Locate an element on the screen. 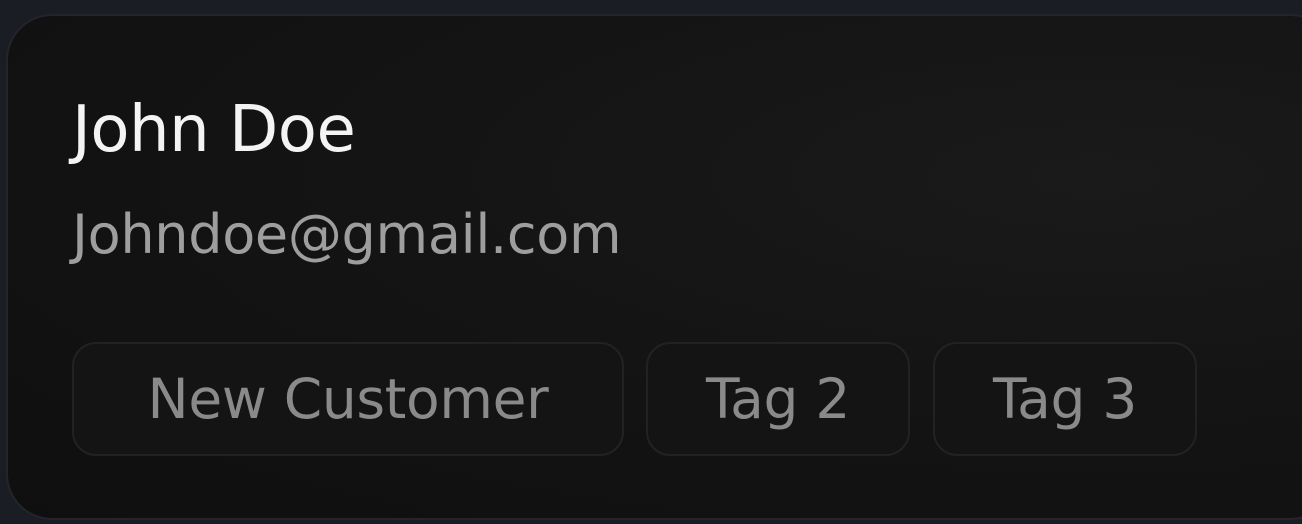 Image resolution: width=1302 pixels, height=524 pixels. customer-email: Johndoe@gmail.com is located at coordinates (347, 234).